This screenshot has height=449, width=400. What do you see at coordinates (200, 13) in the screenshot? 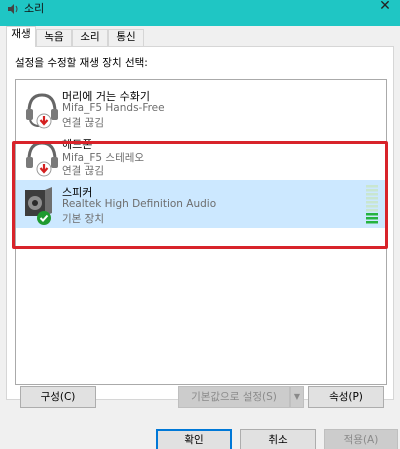
I see `title-bar: 소리 ✕` at bounding box center [200, 13].